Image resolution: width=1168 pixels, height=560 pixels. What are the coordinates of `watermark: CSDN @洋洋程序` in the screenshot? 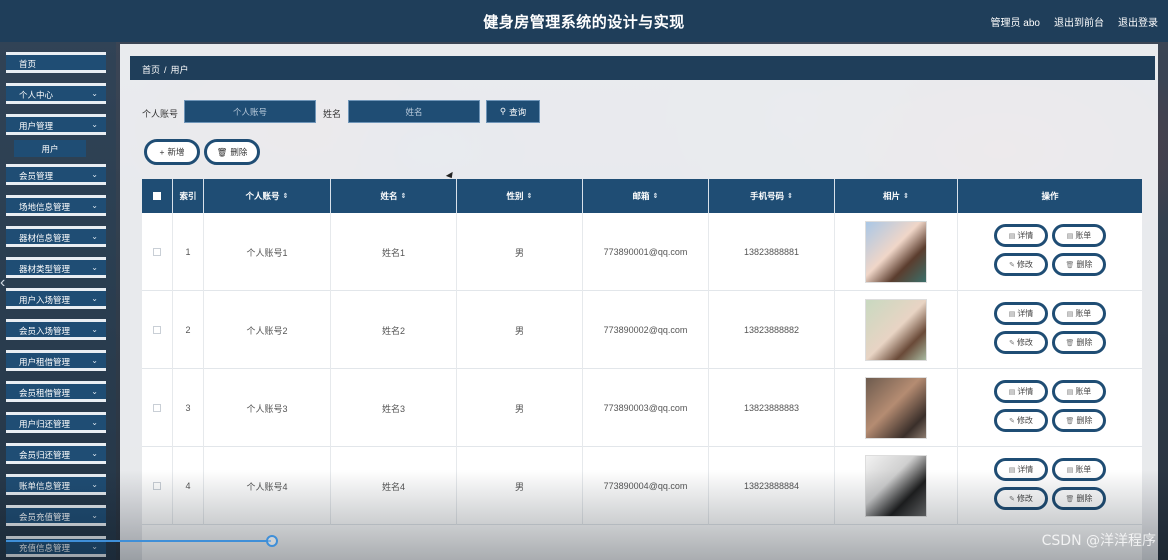 It's located at (1098, 541).